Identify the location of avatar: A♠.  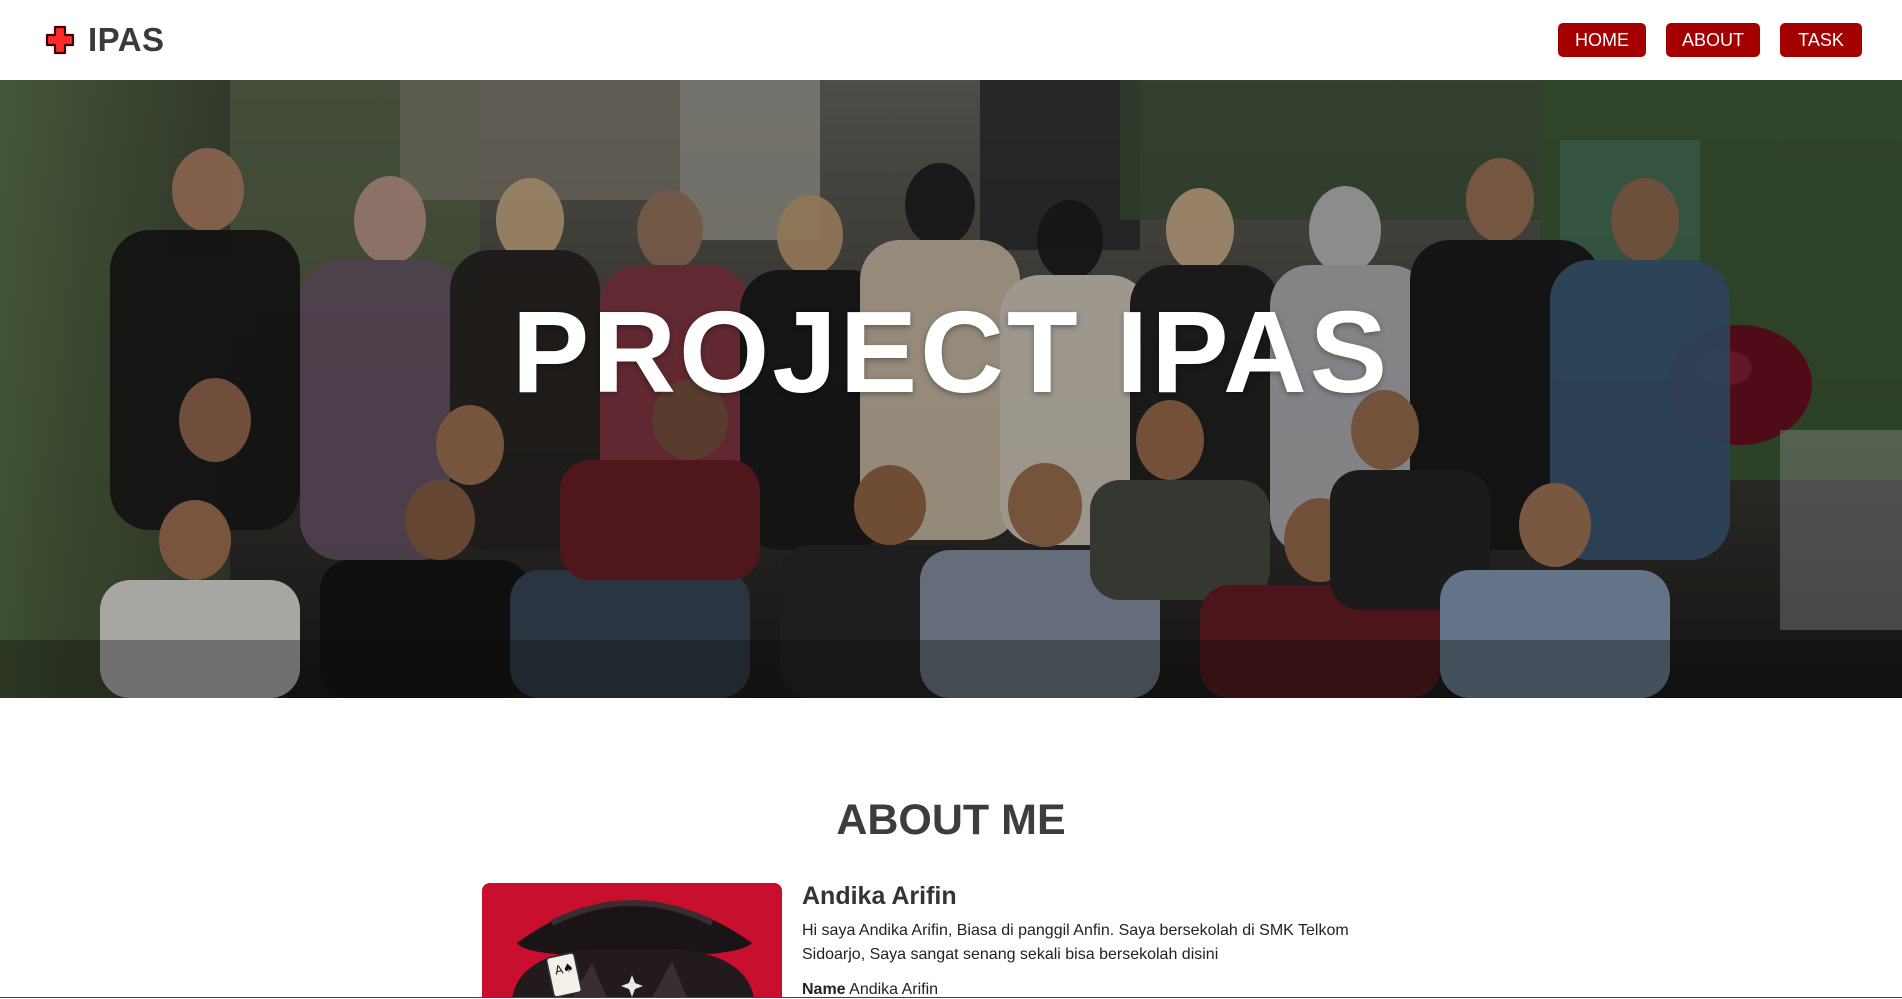
(632, 940).